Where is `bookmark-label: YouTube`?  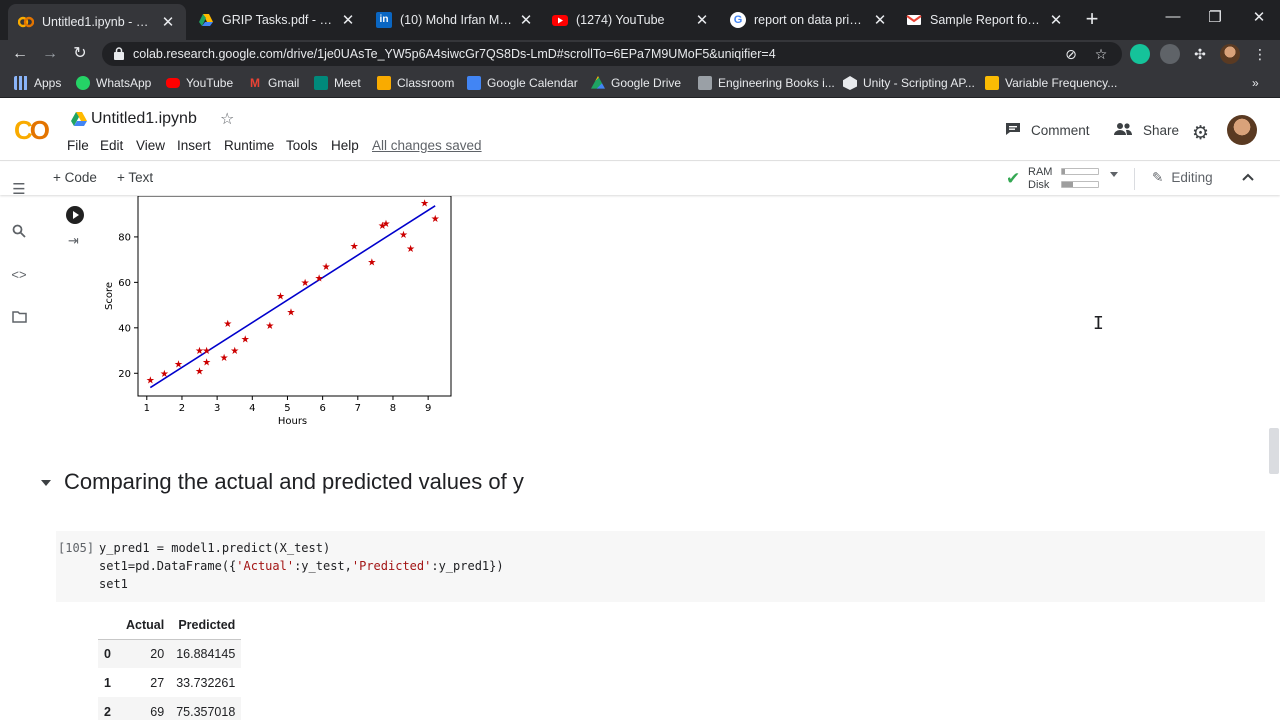
bookmark-label: YouTube is located at coordinates (210, 83).